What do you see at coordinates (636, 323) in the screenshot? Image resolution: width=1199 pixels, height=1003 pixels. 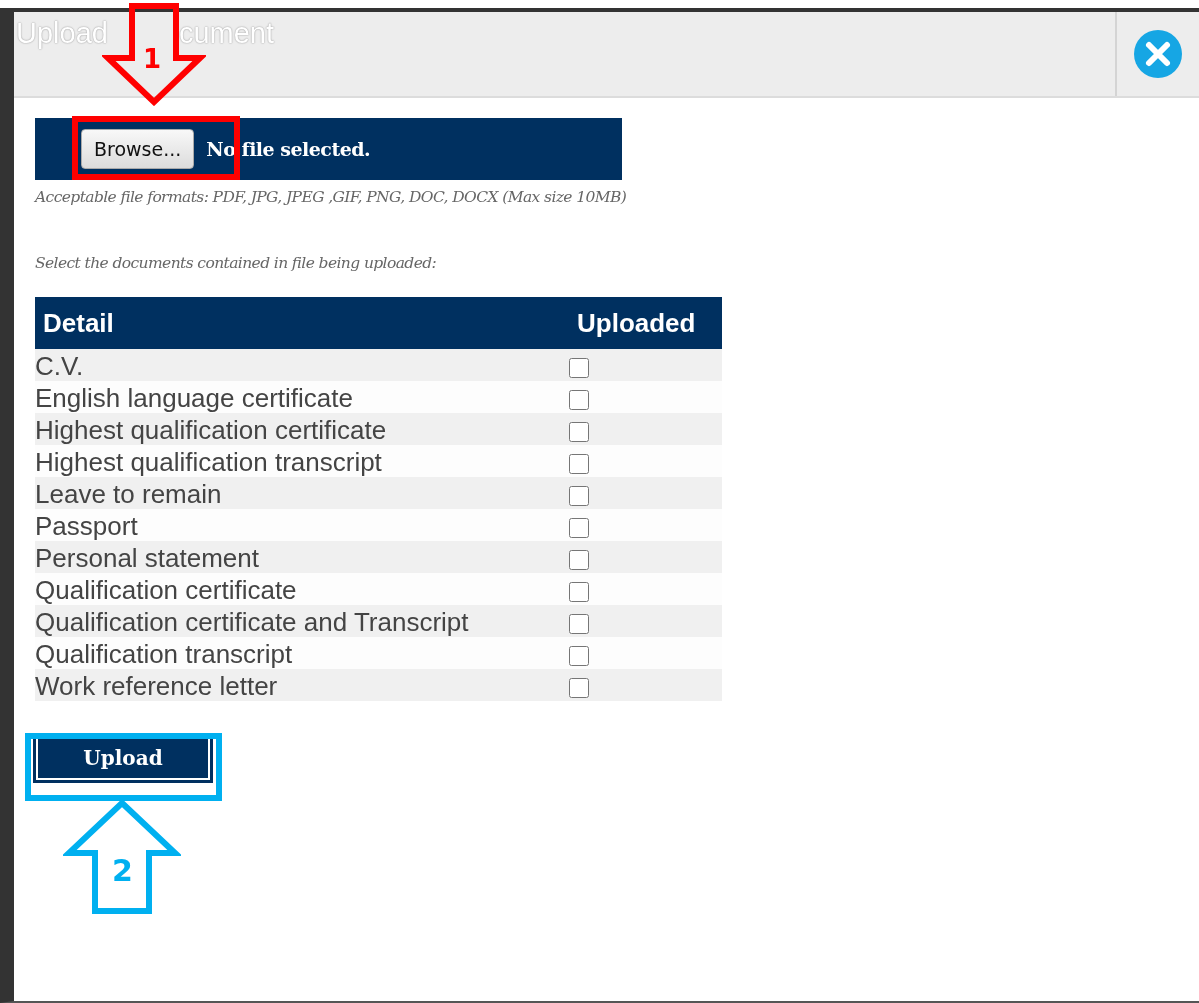 I see `column-header: Uploaded` at bounding box center [636, 323].